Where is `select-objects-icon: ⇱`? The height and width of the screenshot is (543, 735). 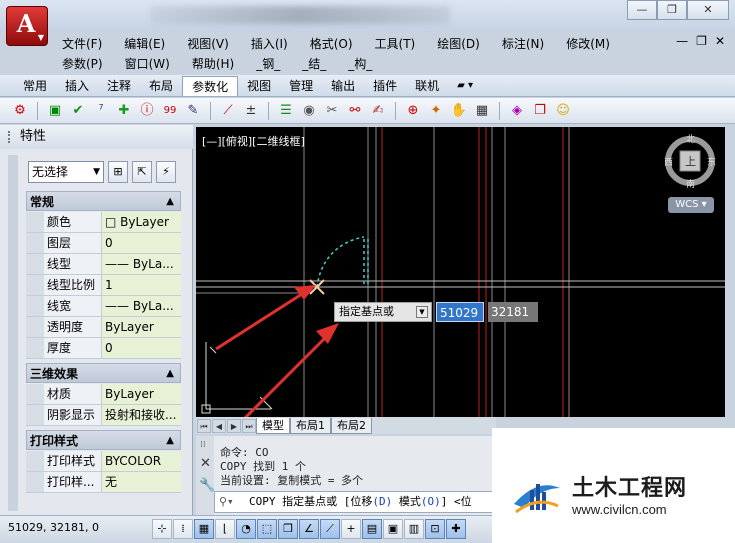
select-objects-icon: ⇱ is located at coordinates (142, 172).